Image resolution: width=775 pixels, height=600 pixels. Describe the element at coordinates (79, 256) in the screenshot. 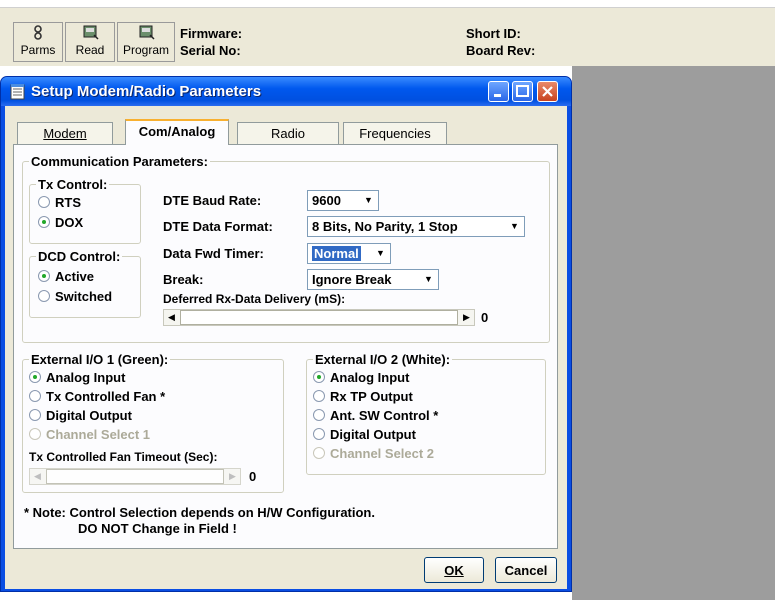

I see `dcd-control-title: DCD Control:` at that location.